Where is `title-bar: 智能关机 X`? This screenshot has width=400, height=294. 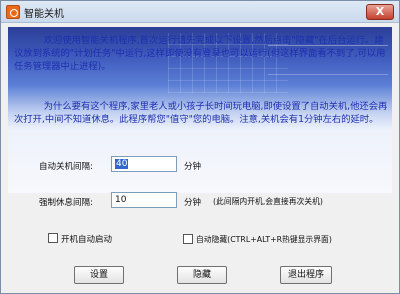 title-bar: 智能关机 X is located at coordinates (200, 12).